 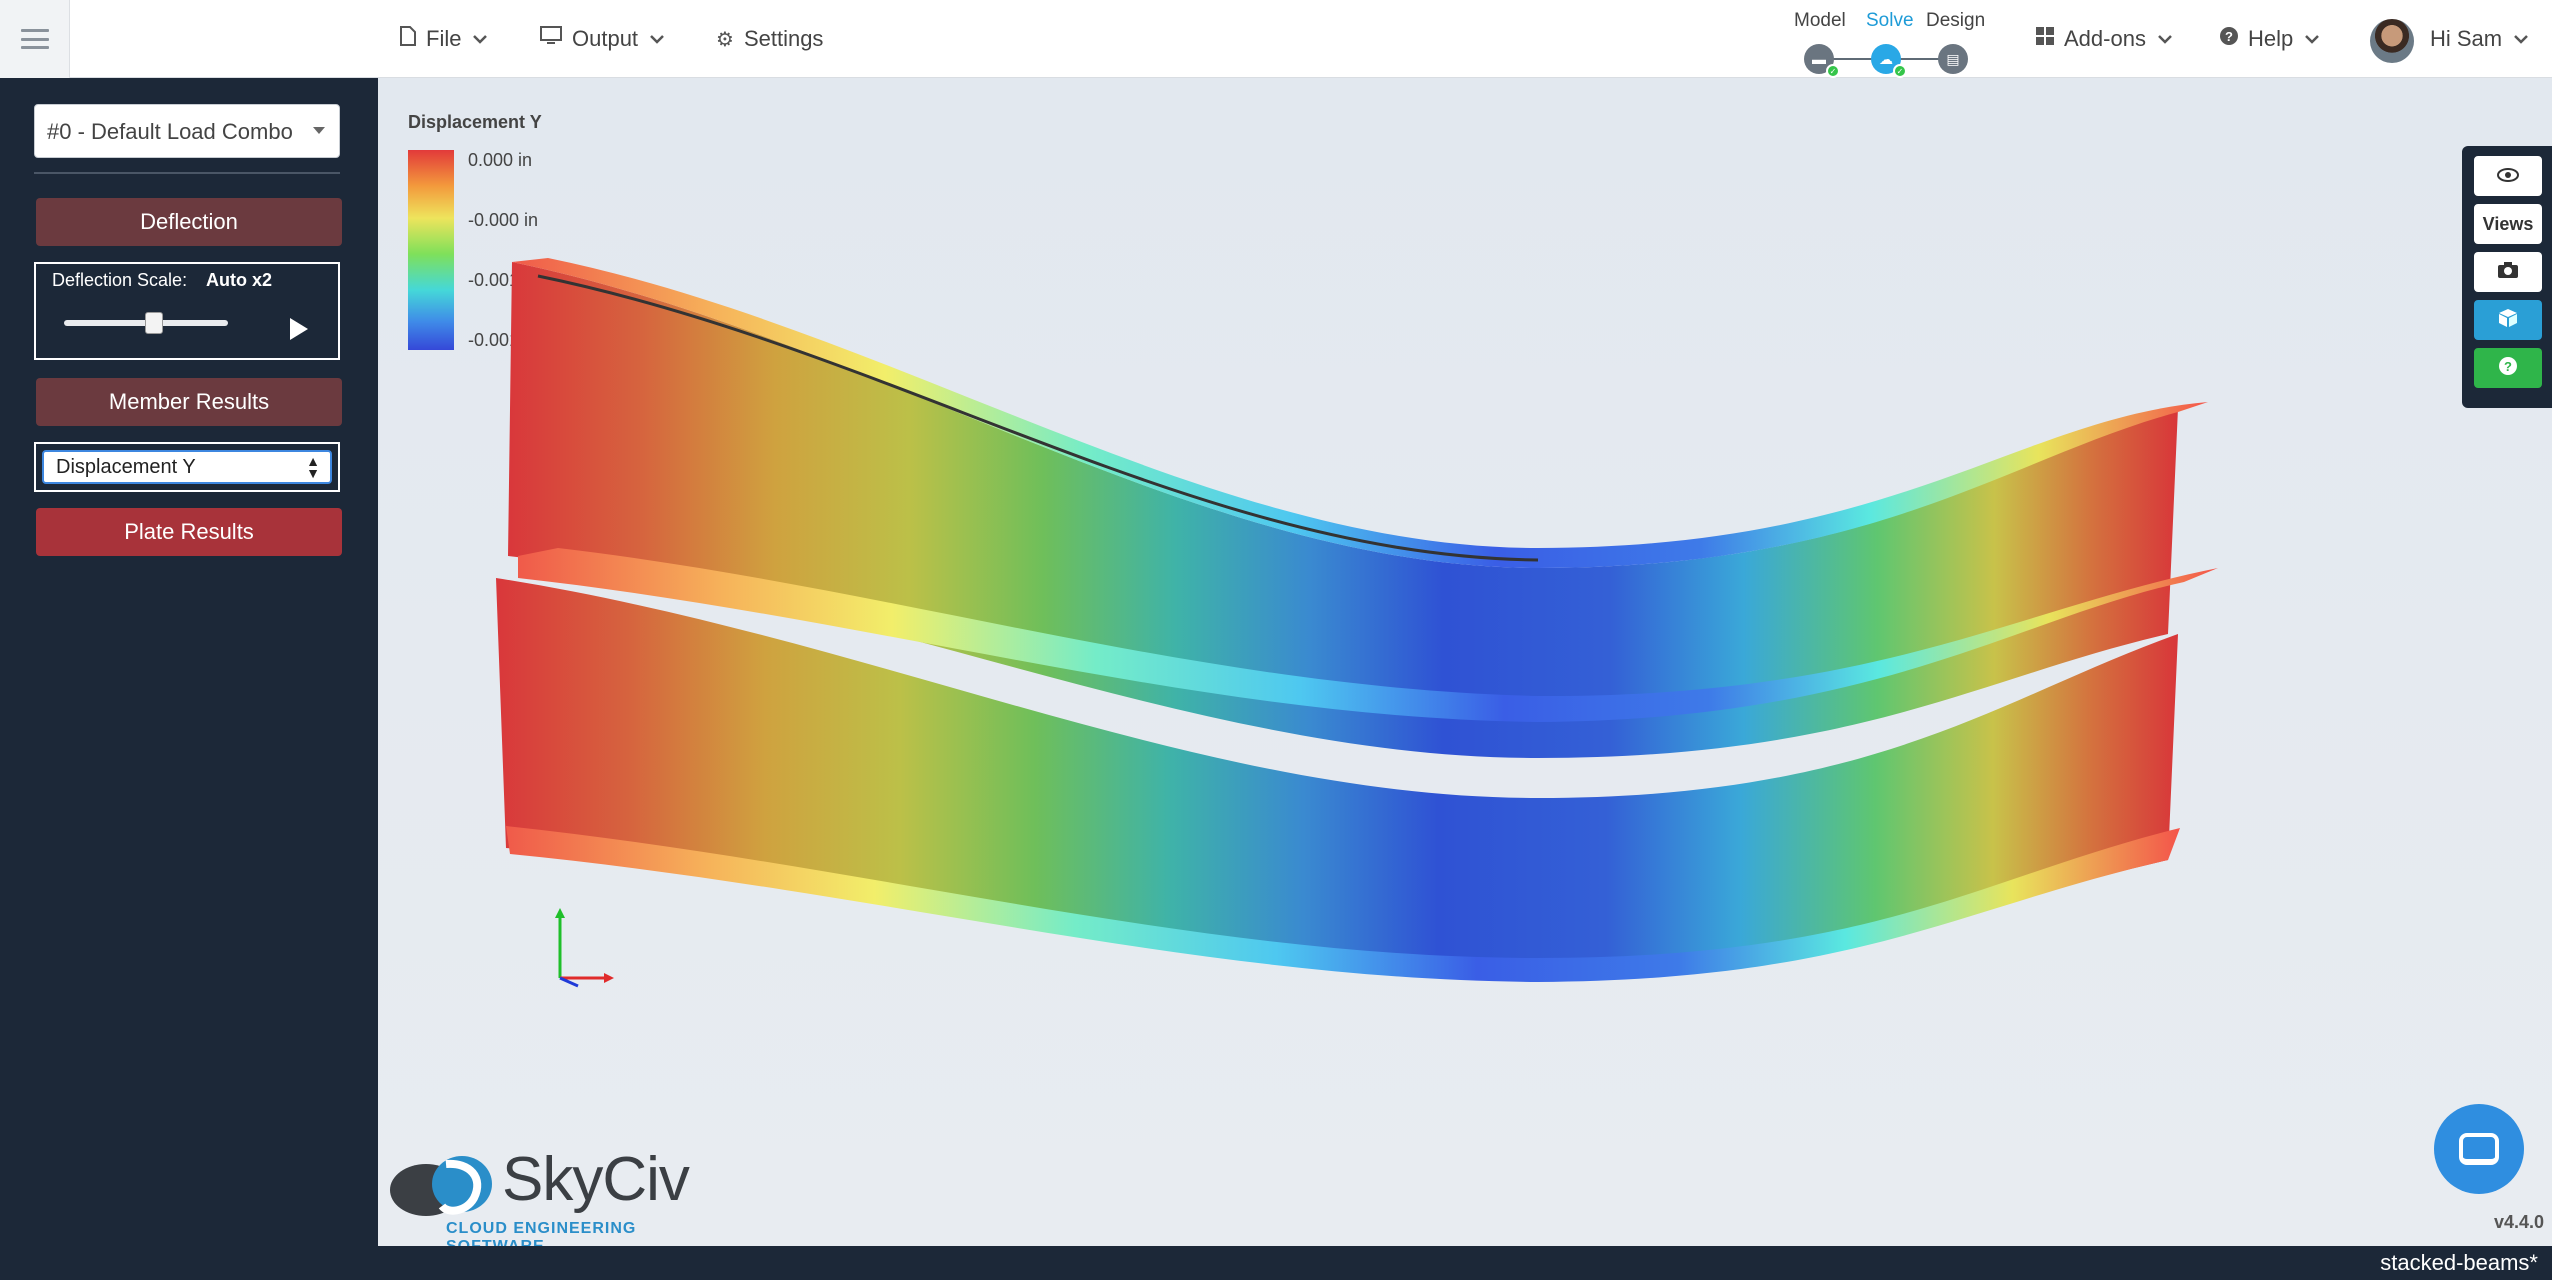 I want to click on monitor-icon, so click(x=551, y=39).